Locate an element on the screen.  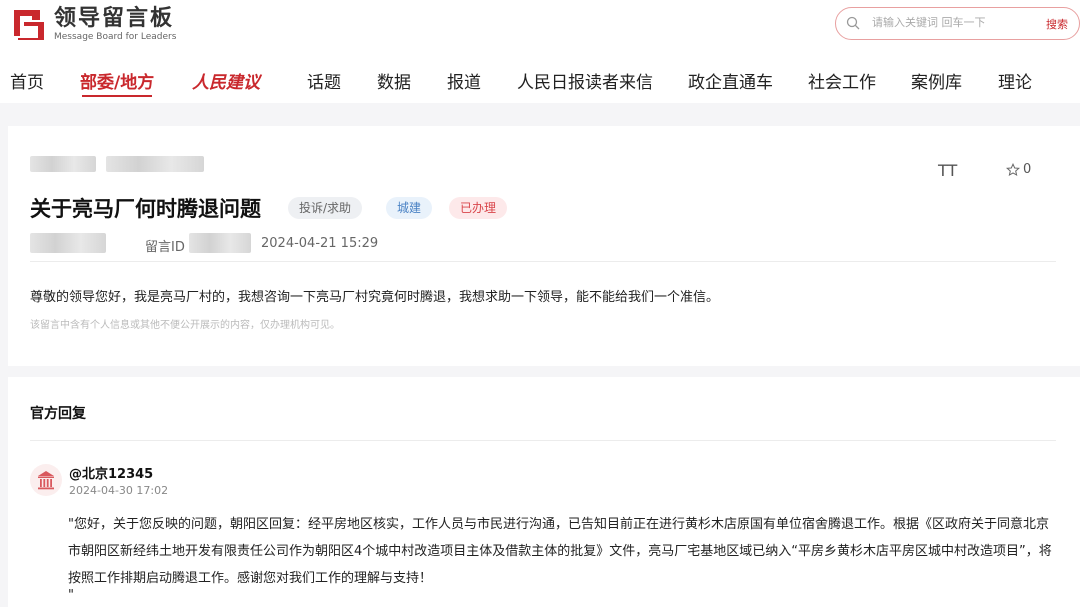
favorite-count: 0 is located at coordinates (1027, 169).